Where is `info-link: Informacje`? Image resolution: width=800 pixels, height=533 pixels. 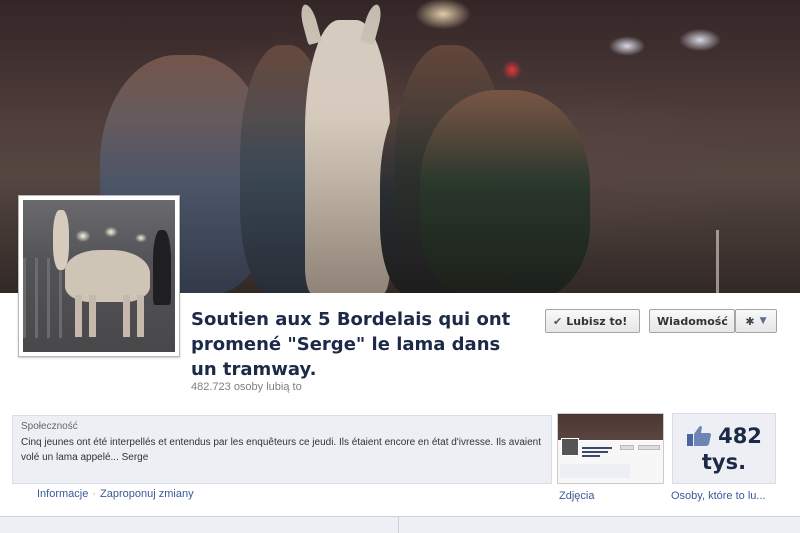
info-link: Informacje is located at coordinates (62, 494).